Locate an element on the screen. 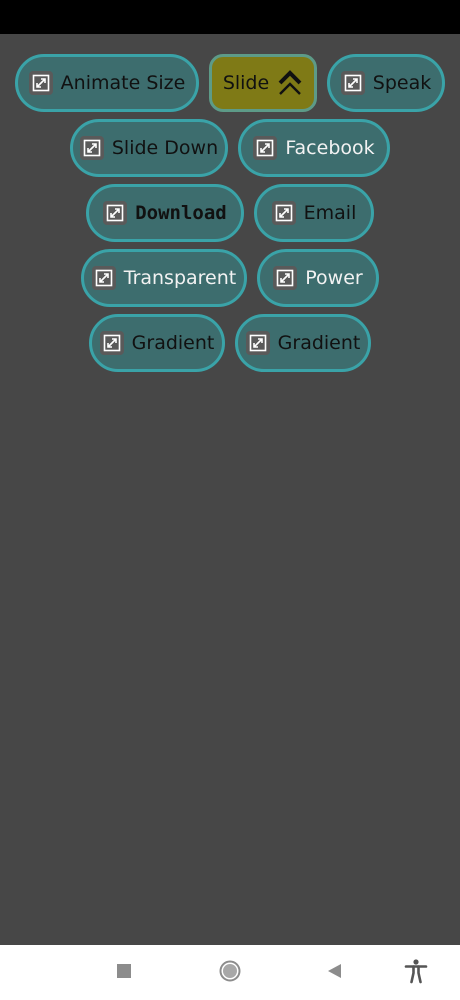 Image resolution: width=460 pixels, height=1000 pixels. back-icon is located at coordinates (334, 973).